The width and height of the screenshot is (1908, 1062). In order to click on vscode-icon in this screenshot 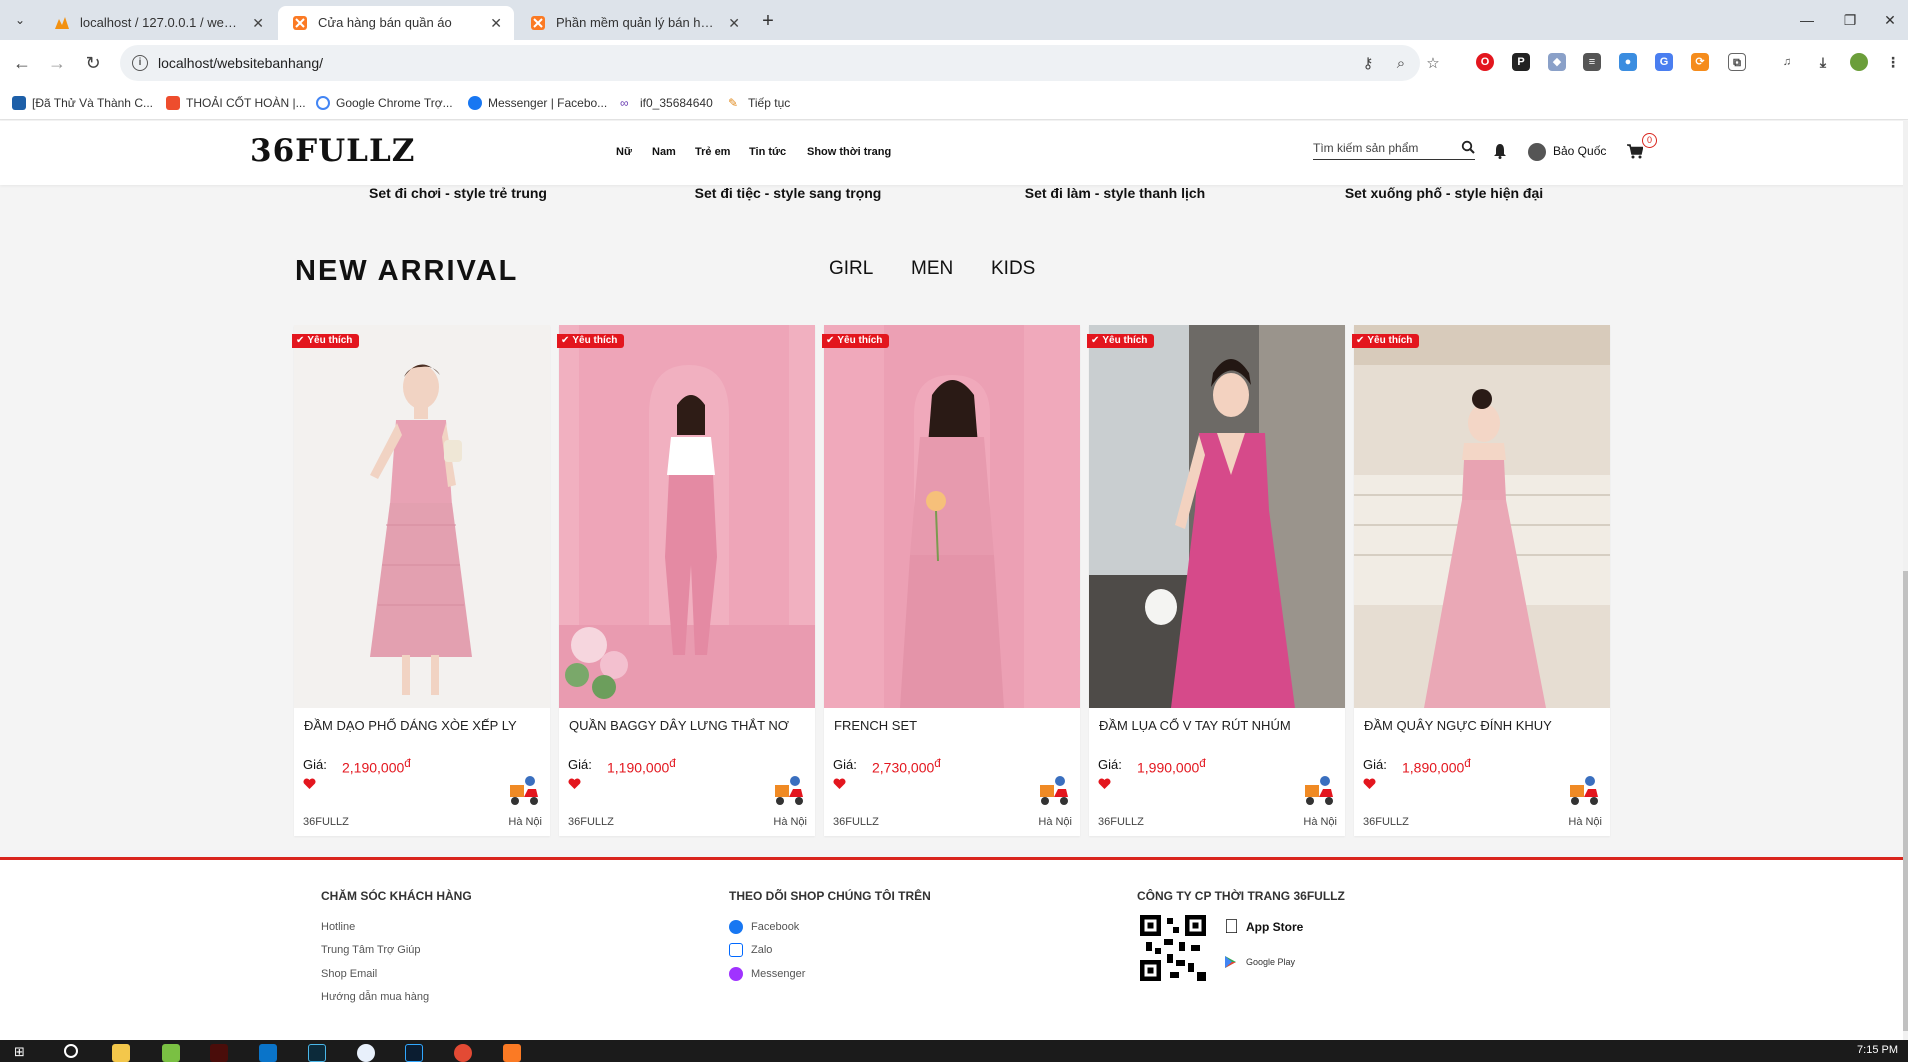, I will do `click(268, 1053)`.